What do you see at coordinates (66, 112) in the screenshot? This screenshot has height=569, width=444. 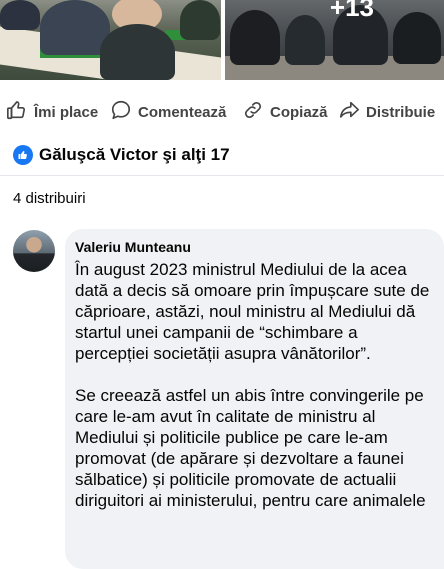 I see `like-label: Îmi place` at bounding box center [66, 112].